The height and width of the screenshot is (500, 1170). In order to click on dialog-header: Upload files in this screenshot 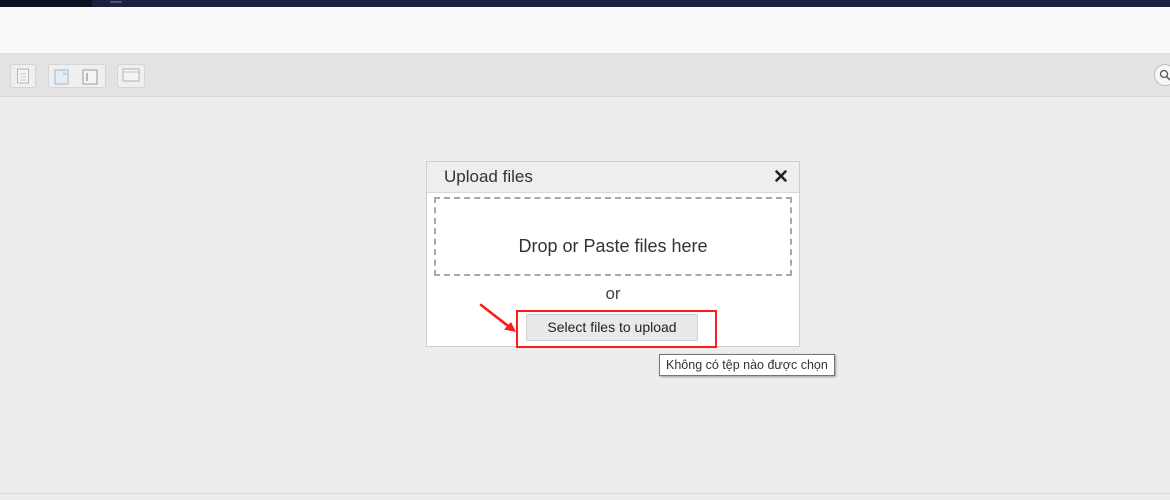, I will do `click(613, 177)`.